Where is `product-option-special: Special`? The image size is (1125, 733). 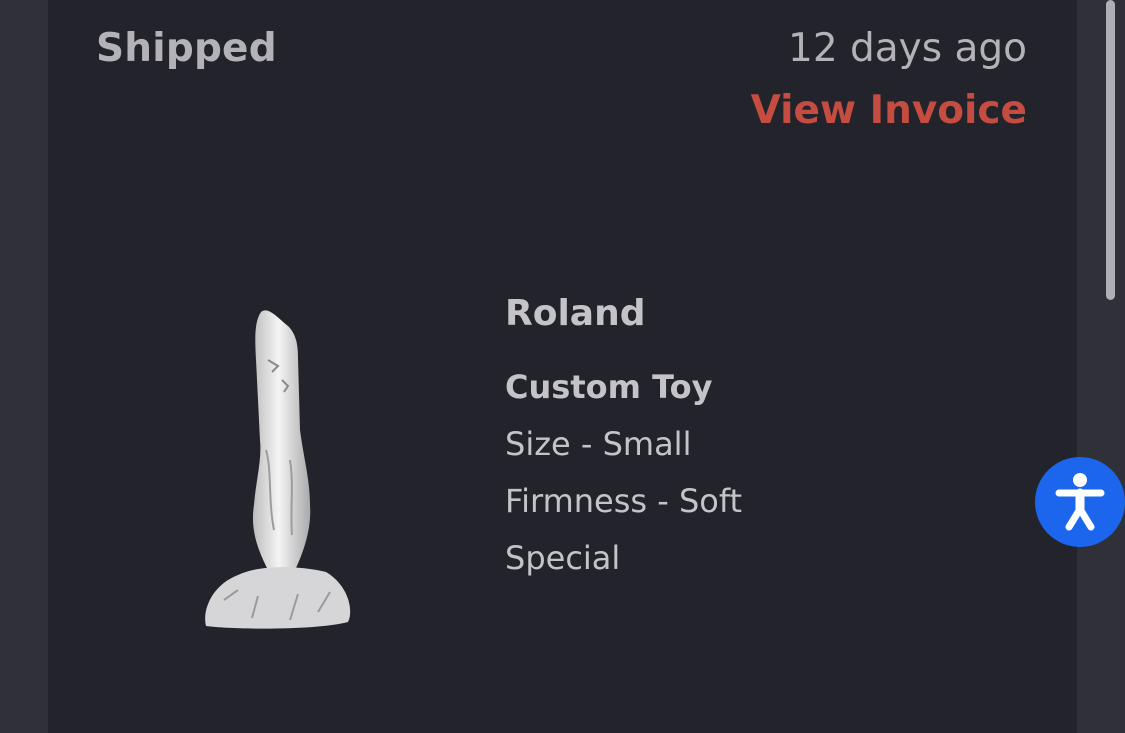
product-option-special: Special is located at coordinates (563, 558).